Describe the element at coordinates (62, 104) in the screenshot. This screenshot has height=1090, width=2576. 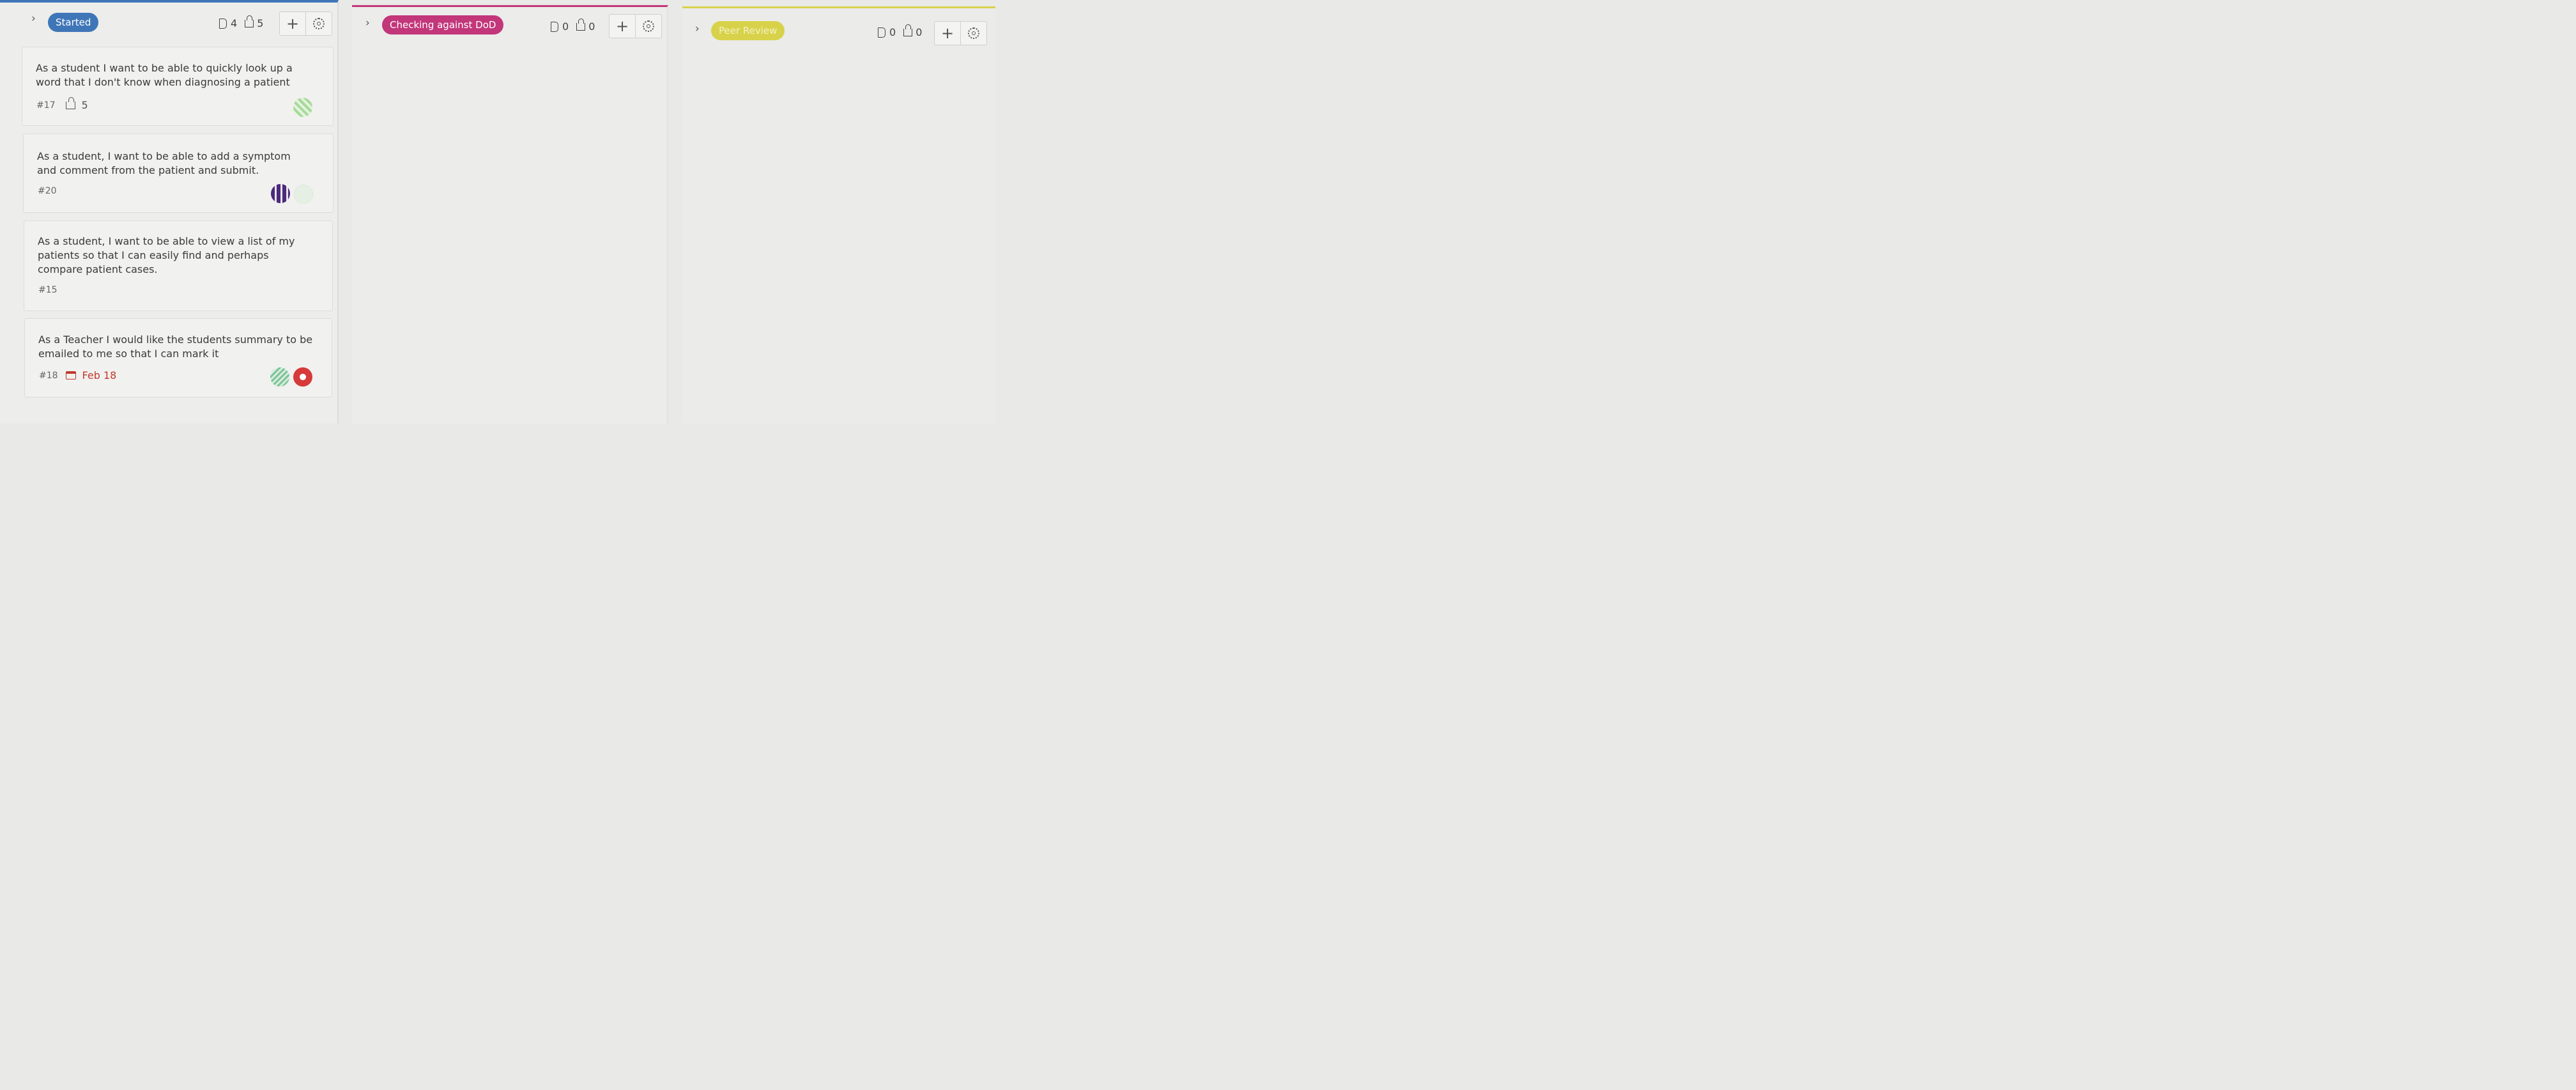
I see `card-meta: #17 5` at that location.